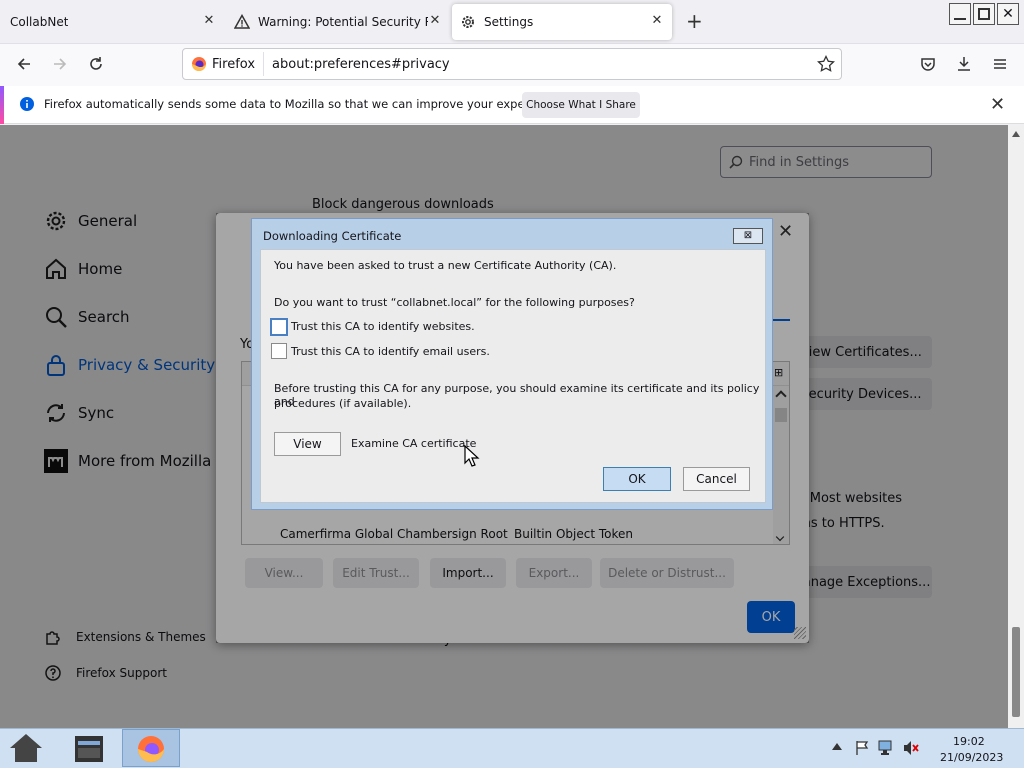  What do you see at coordinates (39, 22) in the screenshot?
I see `tab-label: CollabNet` at bounding box center [39, 22].